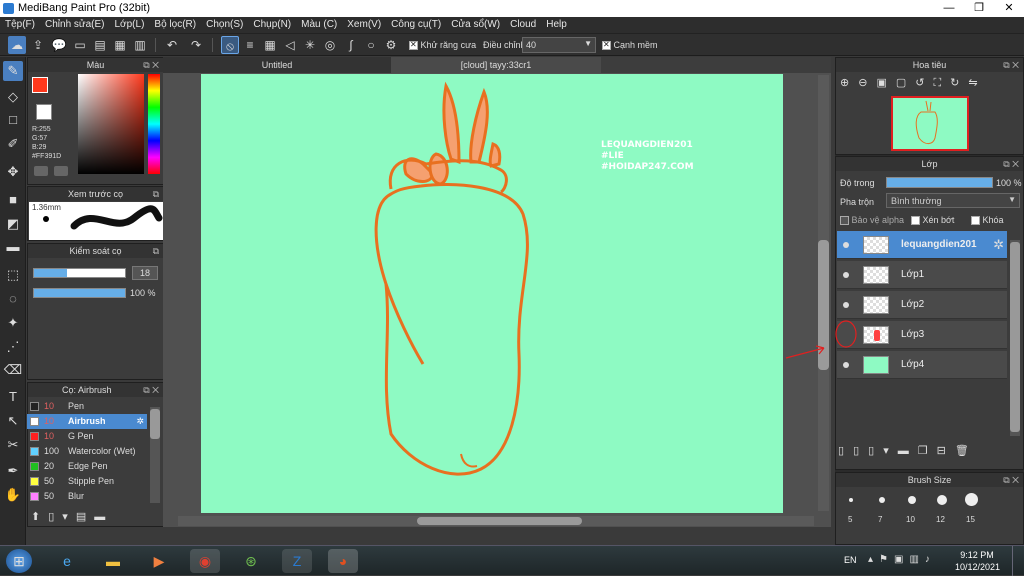 The image size is (1024, 576). I want to click on app-tray-icon: ▣, so click(901, 559).